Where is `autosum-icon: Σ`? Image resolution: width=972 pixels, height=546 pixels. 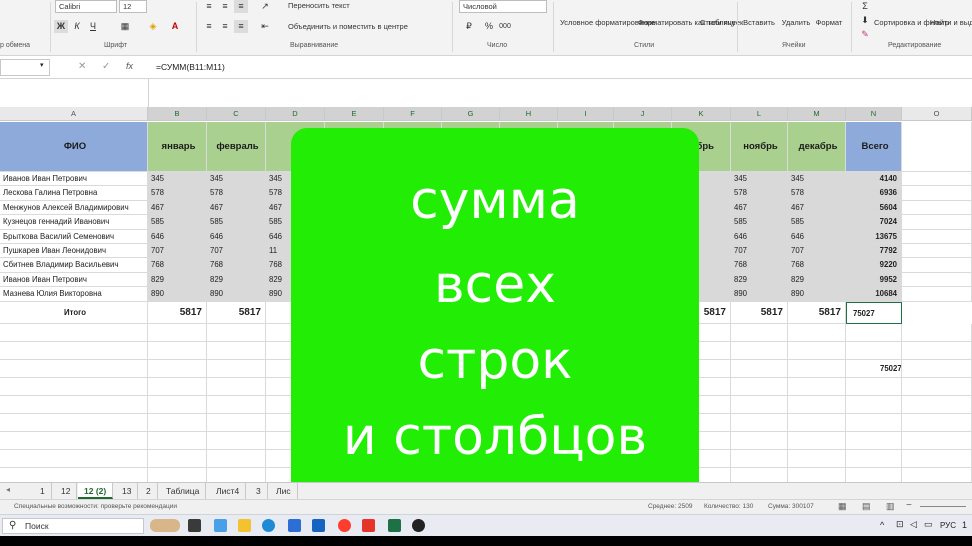
autosum-icon: Σ is located at coordinates (865, 6).